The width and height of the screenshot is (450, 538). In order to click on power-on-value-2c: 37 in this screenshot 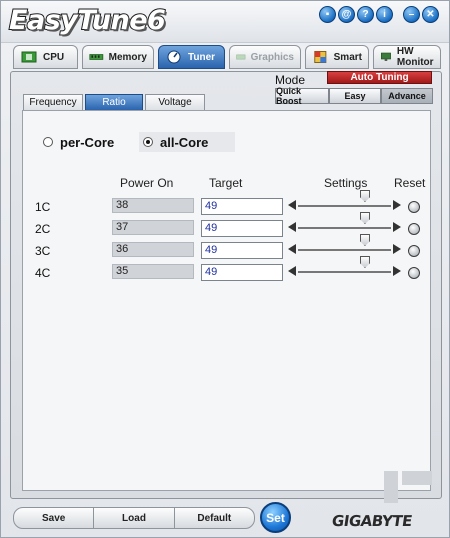, I will do `click(153, 227)`.